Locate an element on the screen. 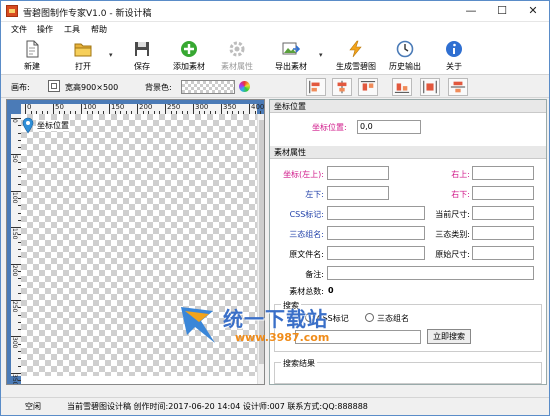  coord-section-title: 坐标位置 is located at coordinates (408, 106).